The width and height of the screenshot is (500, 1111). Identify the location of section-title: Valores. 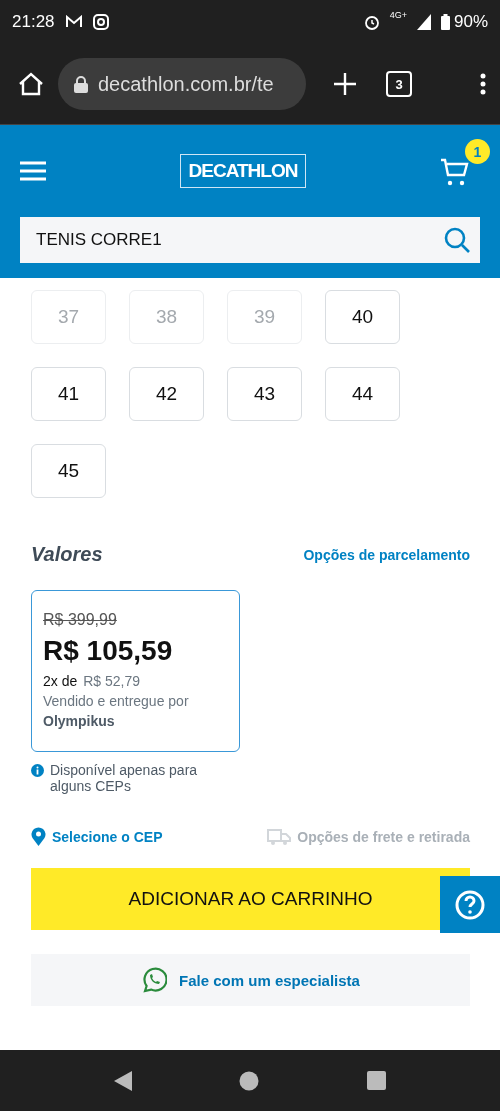
(67, 554).